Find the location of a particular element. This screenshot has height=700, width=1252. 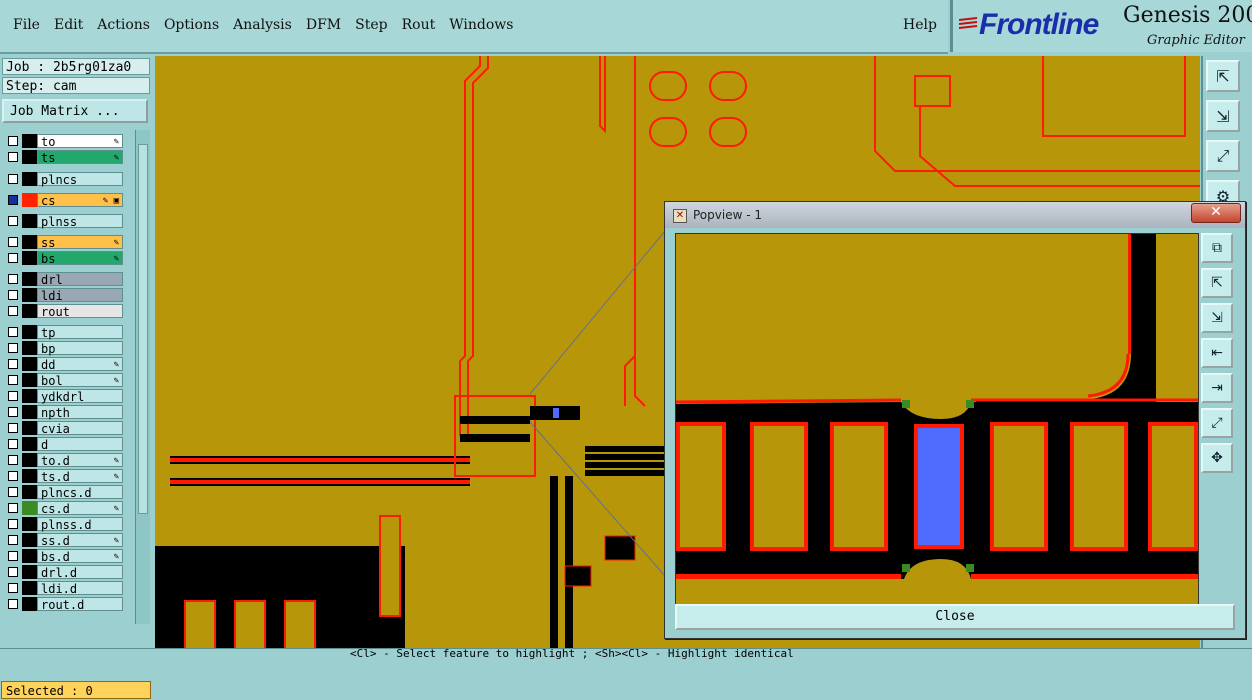

scrollbar-thumb is located at coordinates (143, 329).